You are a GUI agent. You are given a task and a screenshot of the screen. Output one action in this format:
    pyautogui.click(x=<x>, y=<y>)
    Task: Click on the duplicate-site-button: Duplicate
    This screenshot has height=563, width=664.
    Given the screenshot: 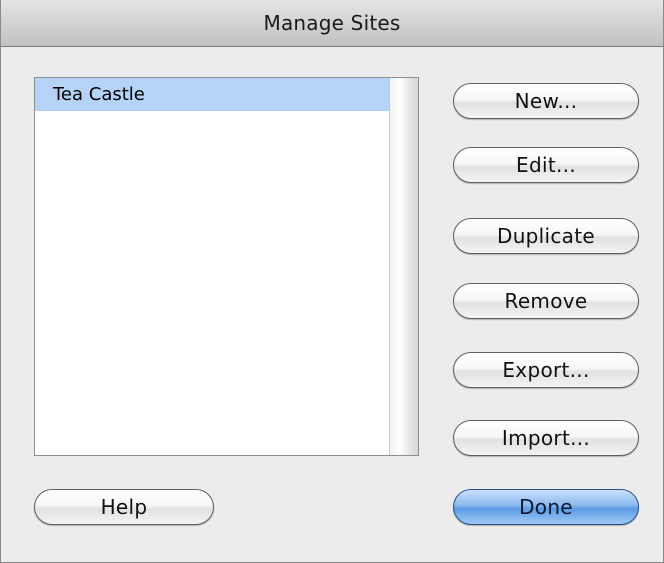 What is the action you would take?
    pyautogui.click(x=546, y=236)
    